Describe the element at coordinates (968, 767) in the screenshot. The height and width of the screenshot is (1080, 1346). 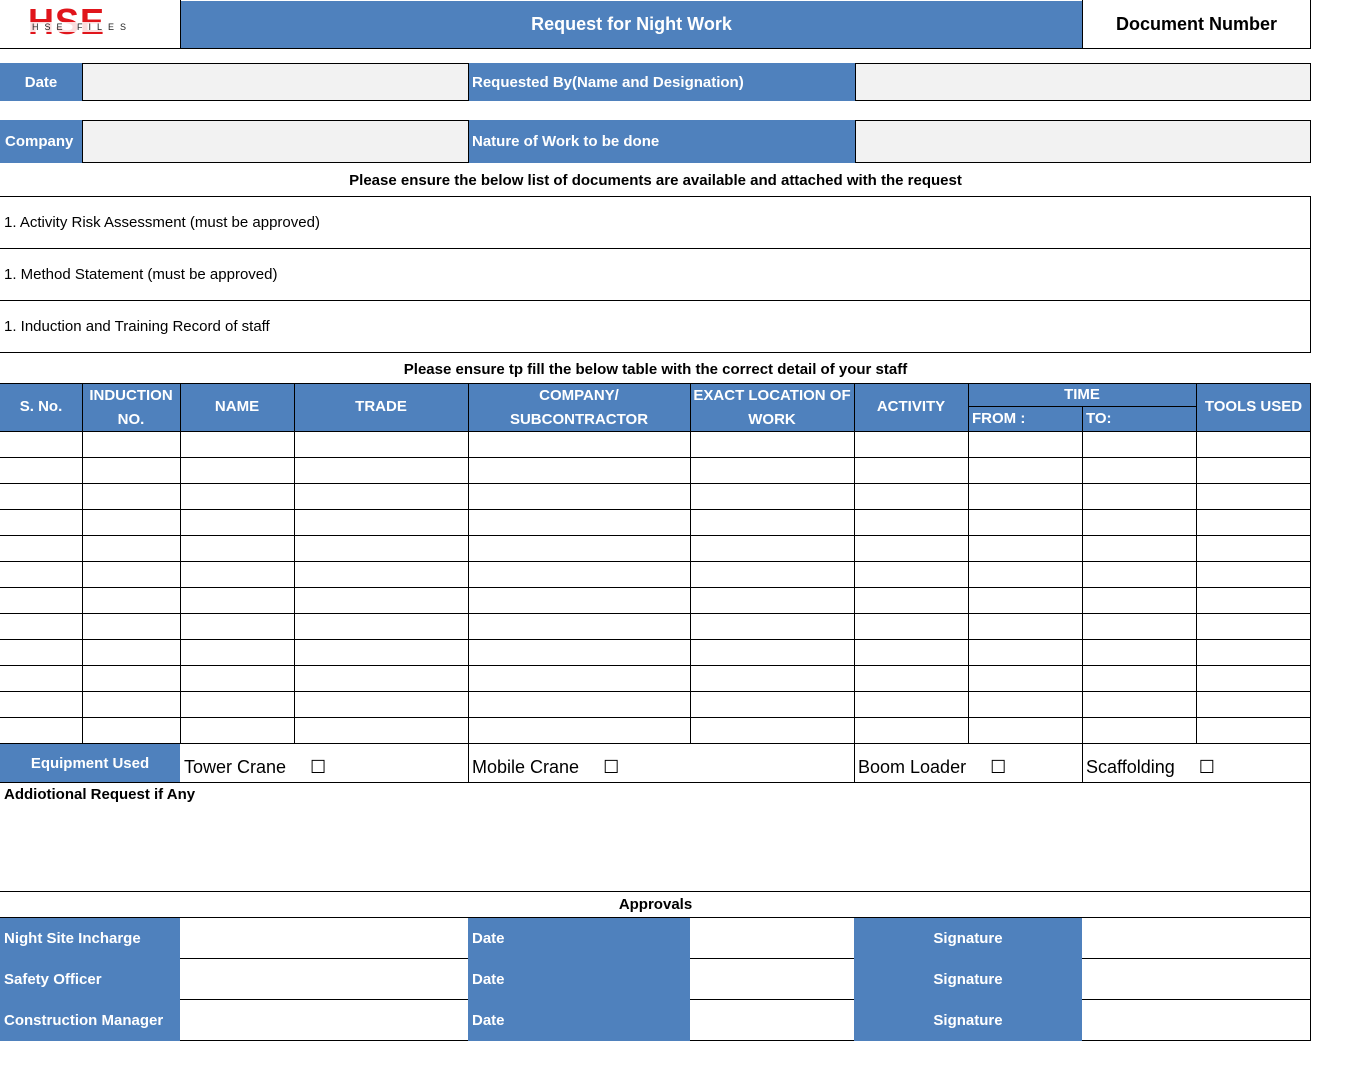
I see `equipment-boom-loader: Boom Loader ☐` at that location.